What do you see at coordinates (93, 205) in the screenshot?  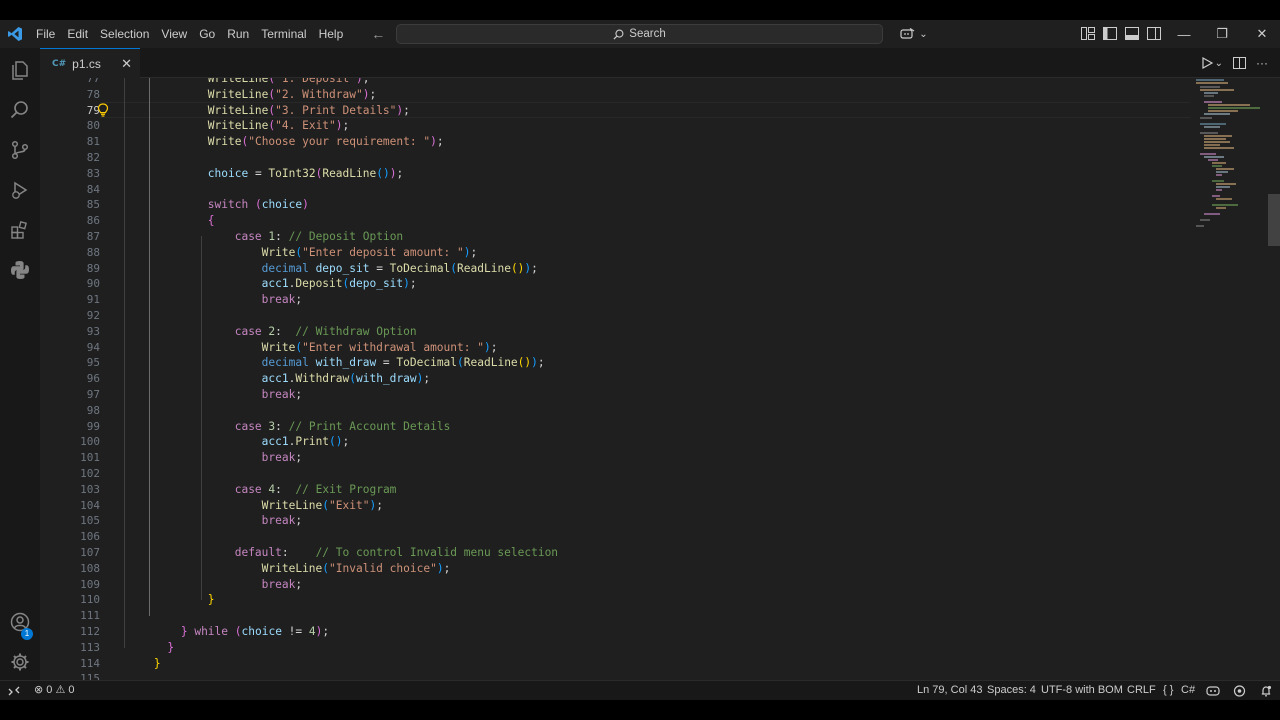 I see `line-number: 85` at bounding box center [93, 205].